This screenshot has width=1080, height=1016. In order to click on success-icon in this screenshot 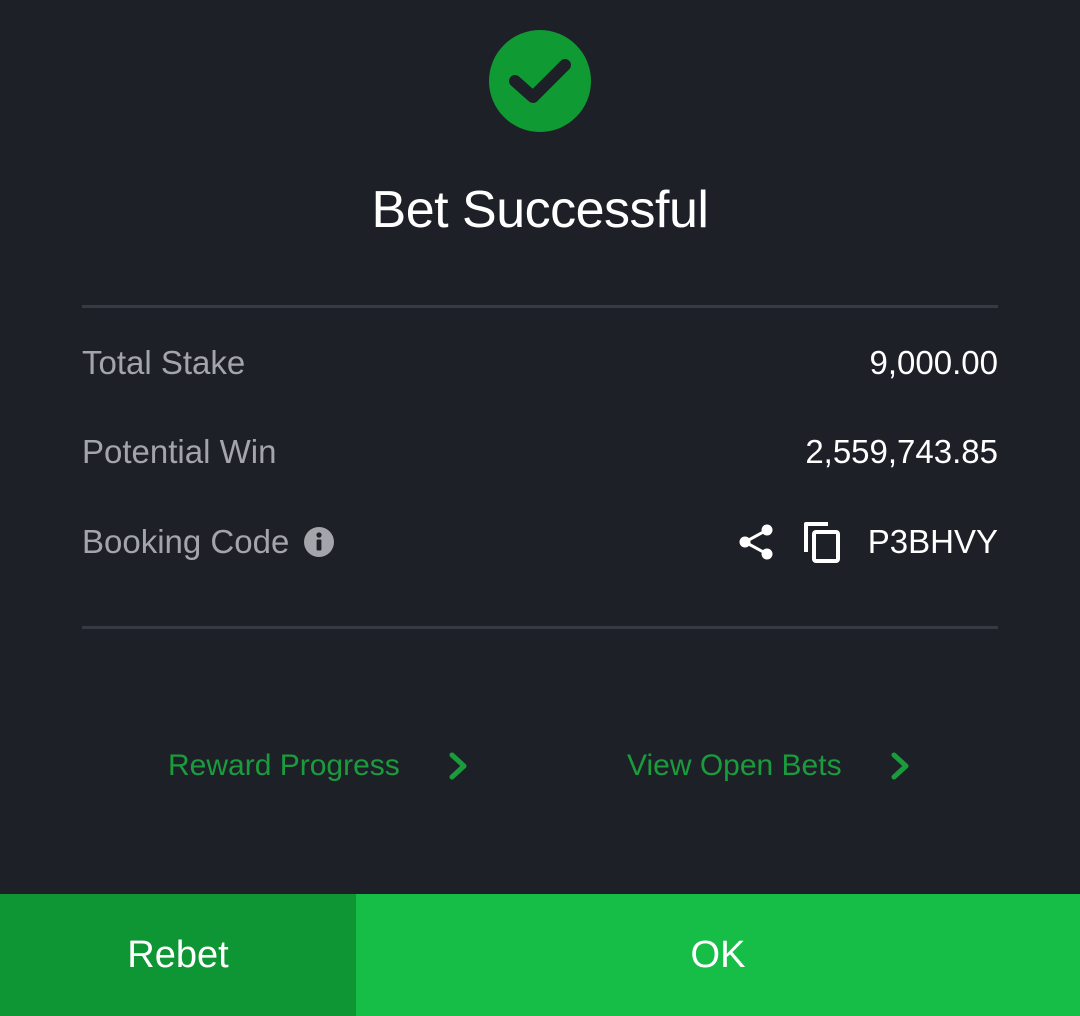, I will do `click(540, 81)`.